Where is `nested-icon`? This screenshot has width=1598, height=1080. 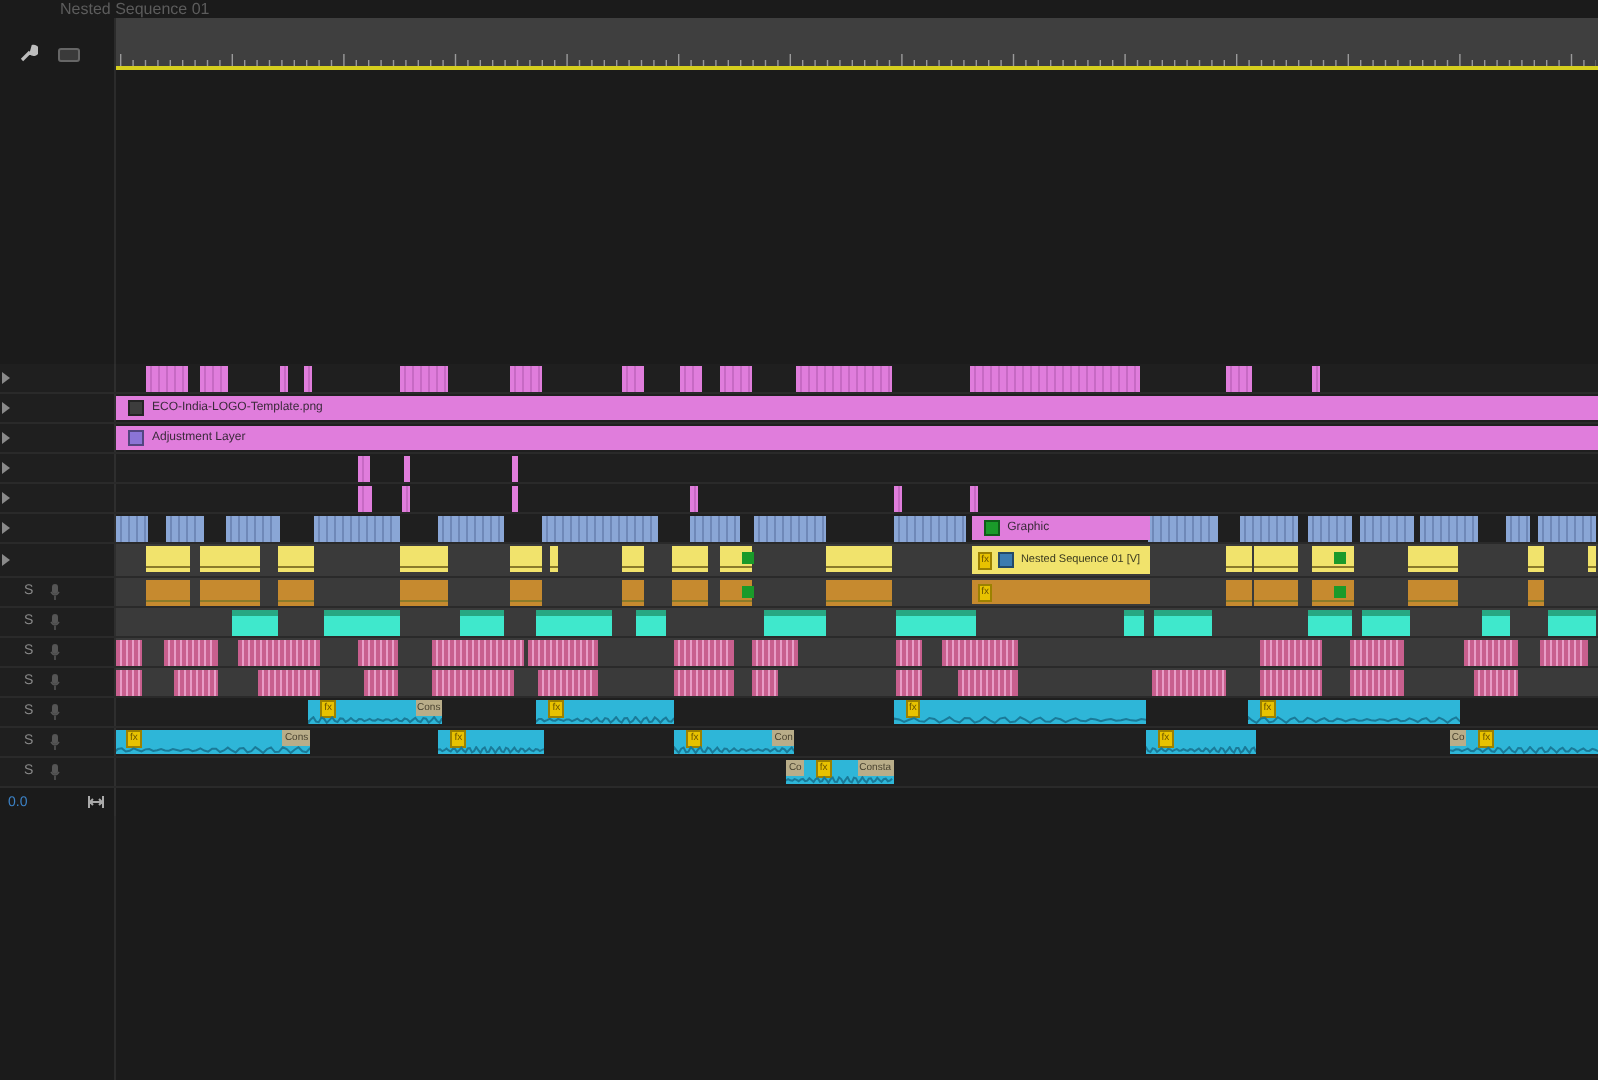
nested-icon is located at coordinates (1006, 560).